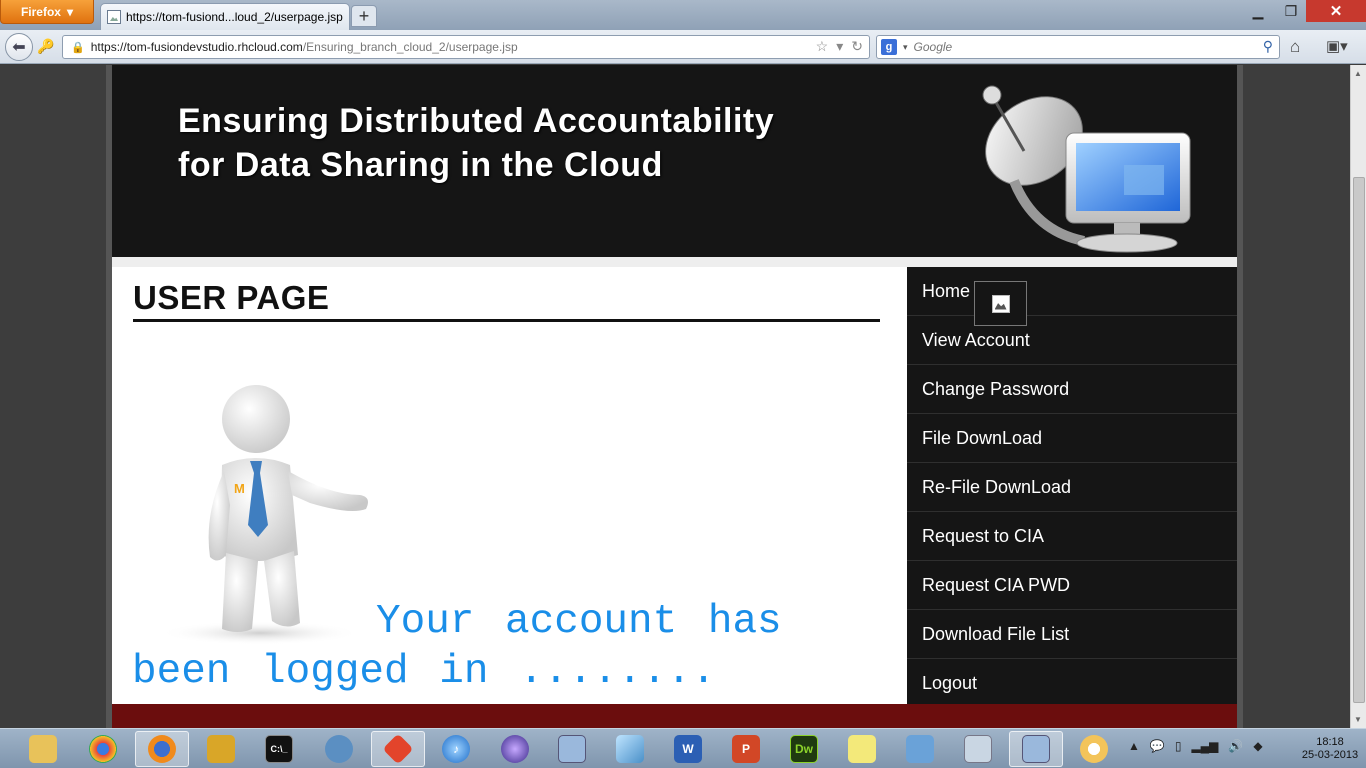  What do you see at coordinates (1330, 742) in the screenshot?
I see `clock-time: 18:18` at bounding box center [1330, 742].